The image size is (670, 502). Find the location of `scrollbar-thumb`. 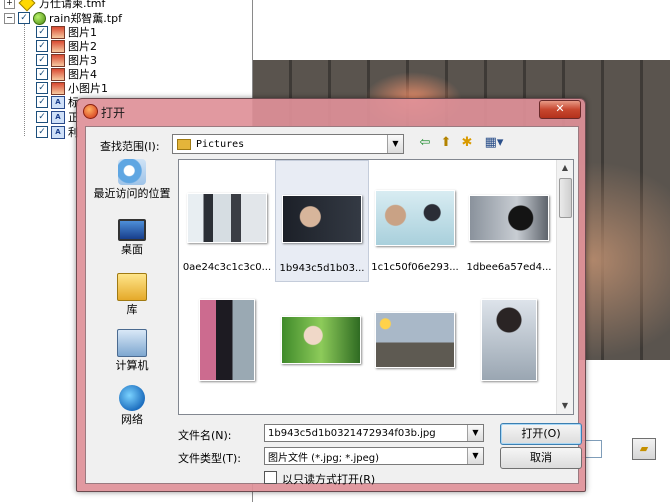

scrollbar-thumb is located at coordinates (565, 198).